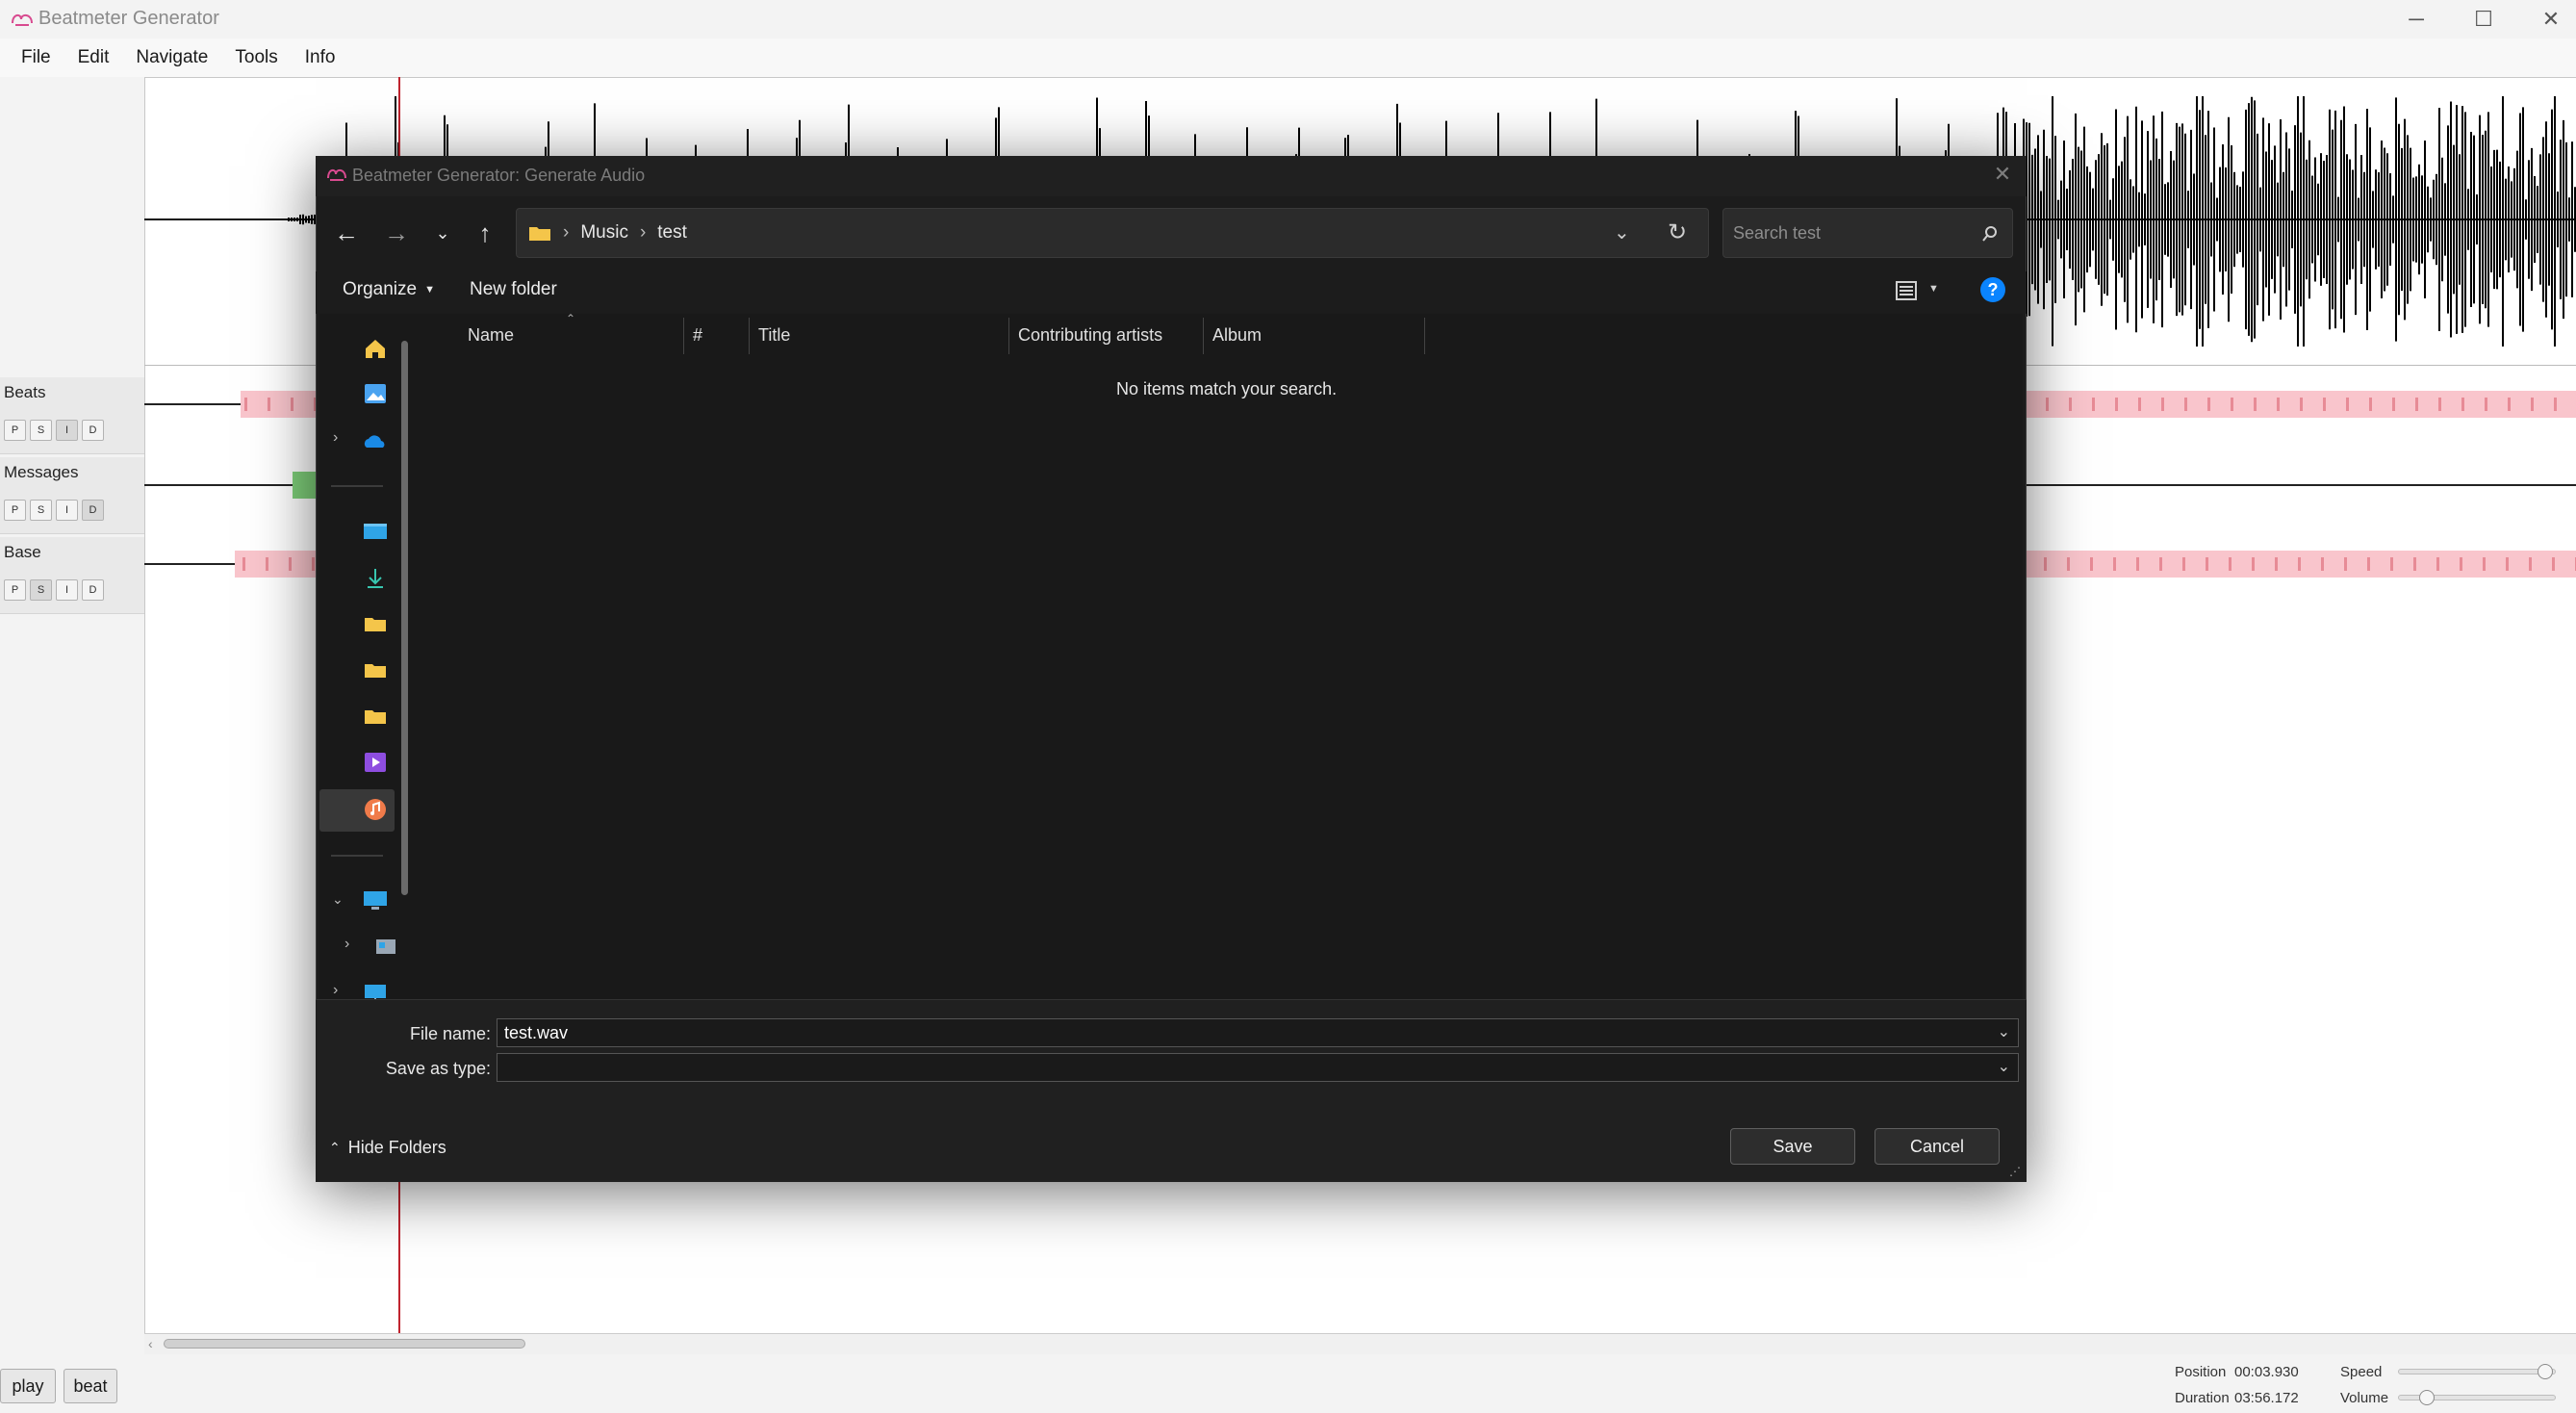  Describe the element at coordinates (536, 1033) in the screenshot. I see `file-name-value: test.wav` at that location.